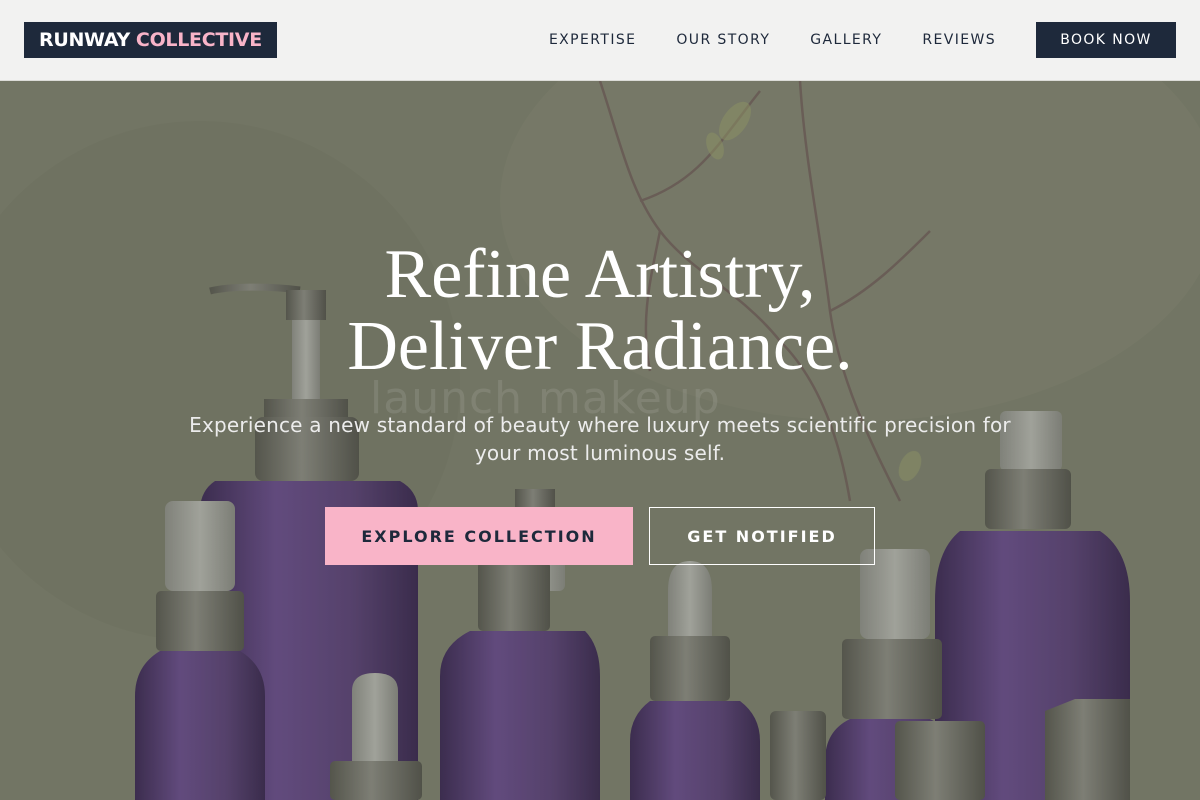  Describe the element at coordinates (198, 40) in the screenshot. I see `brand-name-accent: COLLECTIVE` at that location.